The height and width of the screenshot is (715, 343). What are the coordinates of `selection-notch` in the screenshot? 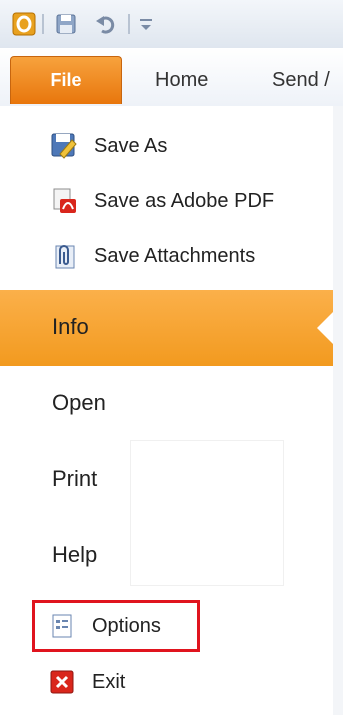 It's located at (325, 328).